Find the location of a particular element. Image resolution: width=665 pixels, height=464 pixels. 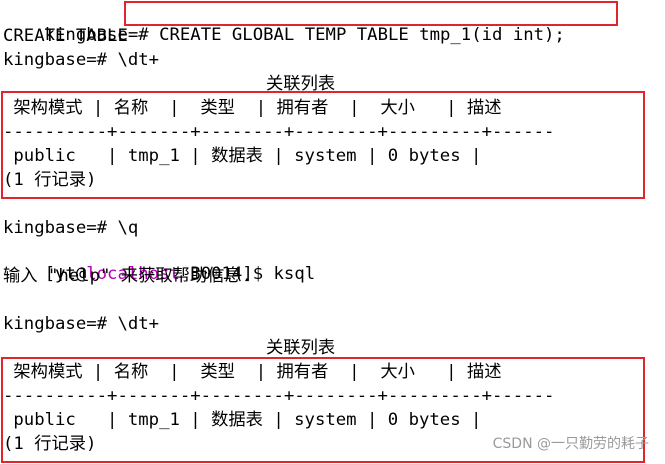

command-line-3: kingbase=# \q is located at coordinates (71, 228).